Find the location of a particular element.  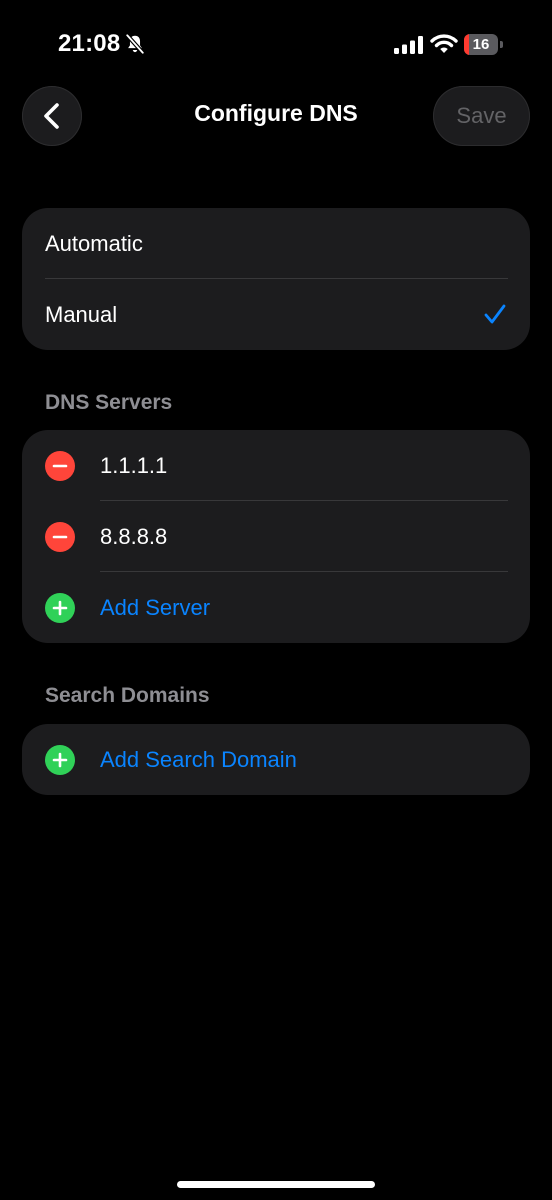

bell-slash-icon is located at coordinates (135, 44).